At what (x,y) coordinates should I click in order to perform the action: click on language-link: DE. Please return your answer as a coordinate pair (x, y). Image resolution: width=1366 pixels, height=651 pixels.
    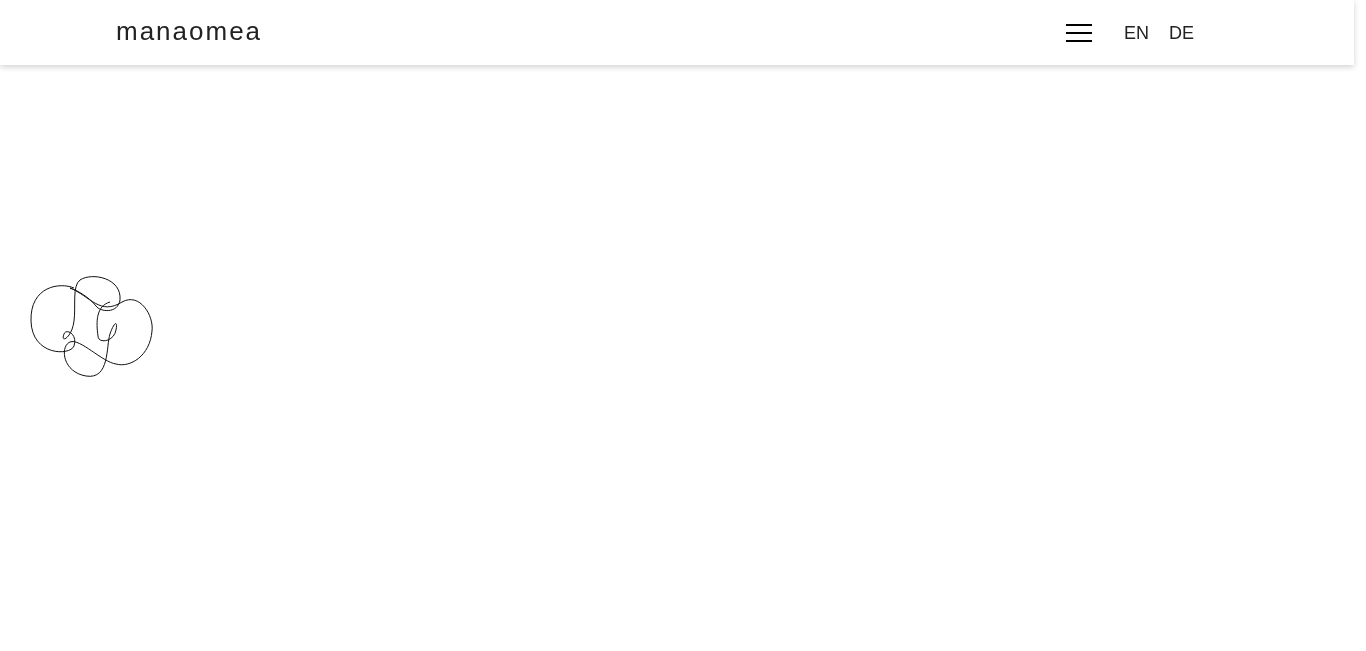
    Looking at the image, I should click on (1181, 32).